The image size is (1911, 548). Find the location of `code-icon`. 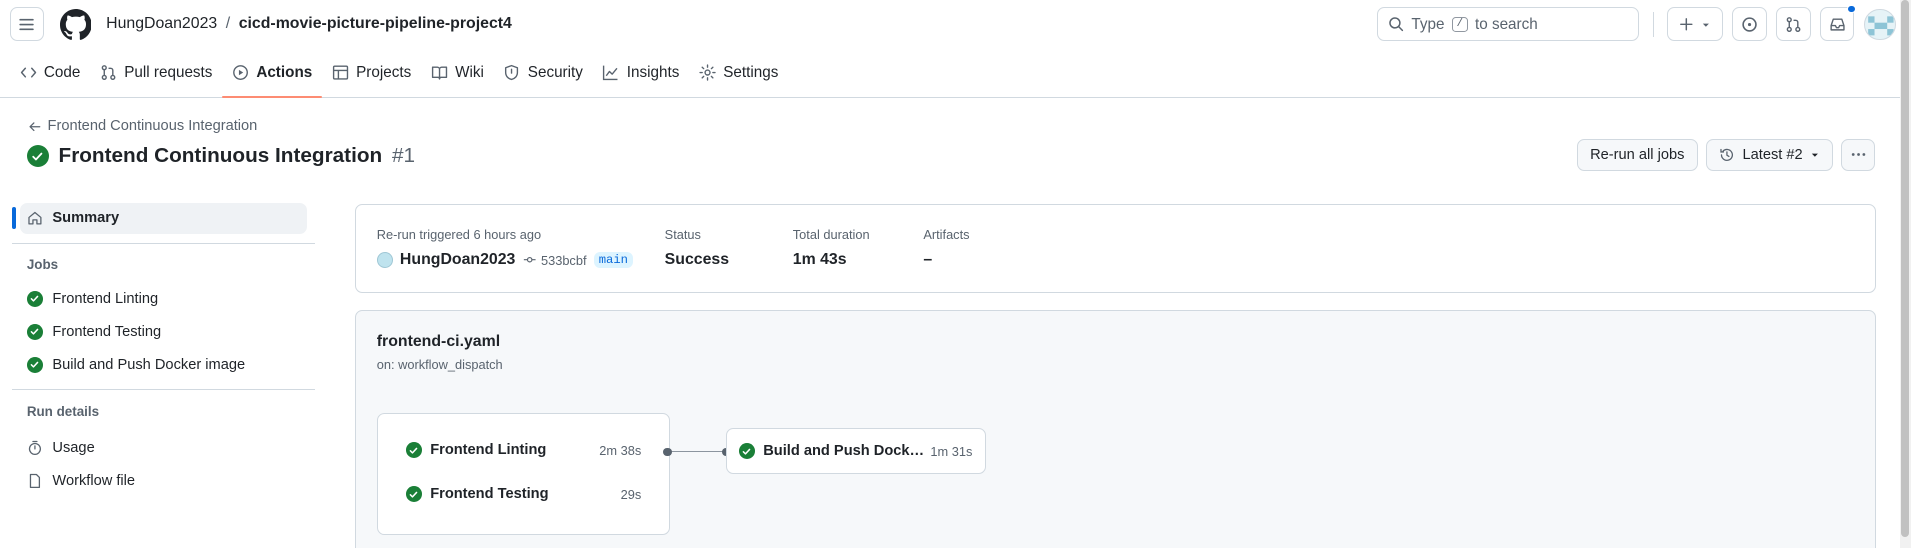

code-icon is located at coordinates (28, 72).